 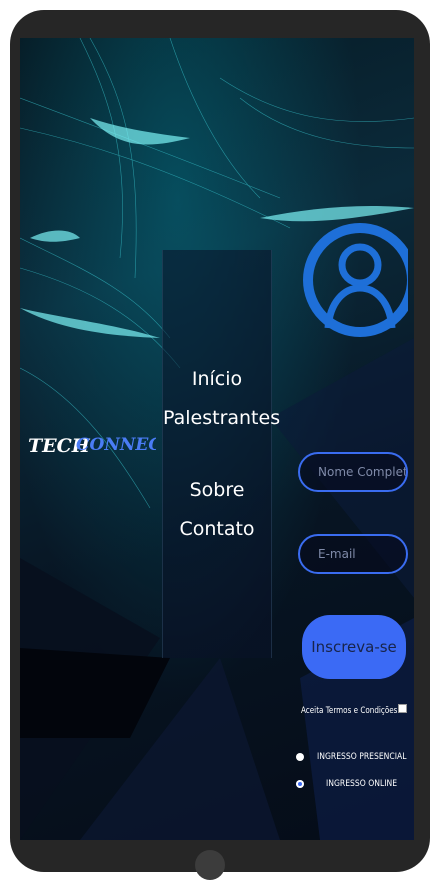 What do you see at coordinates (217, 379) in the screenshot?
I see `nav-link-inicio: Início` at bounding box center [217, 379].